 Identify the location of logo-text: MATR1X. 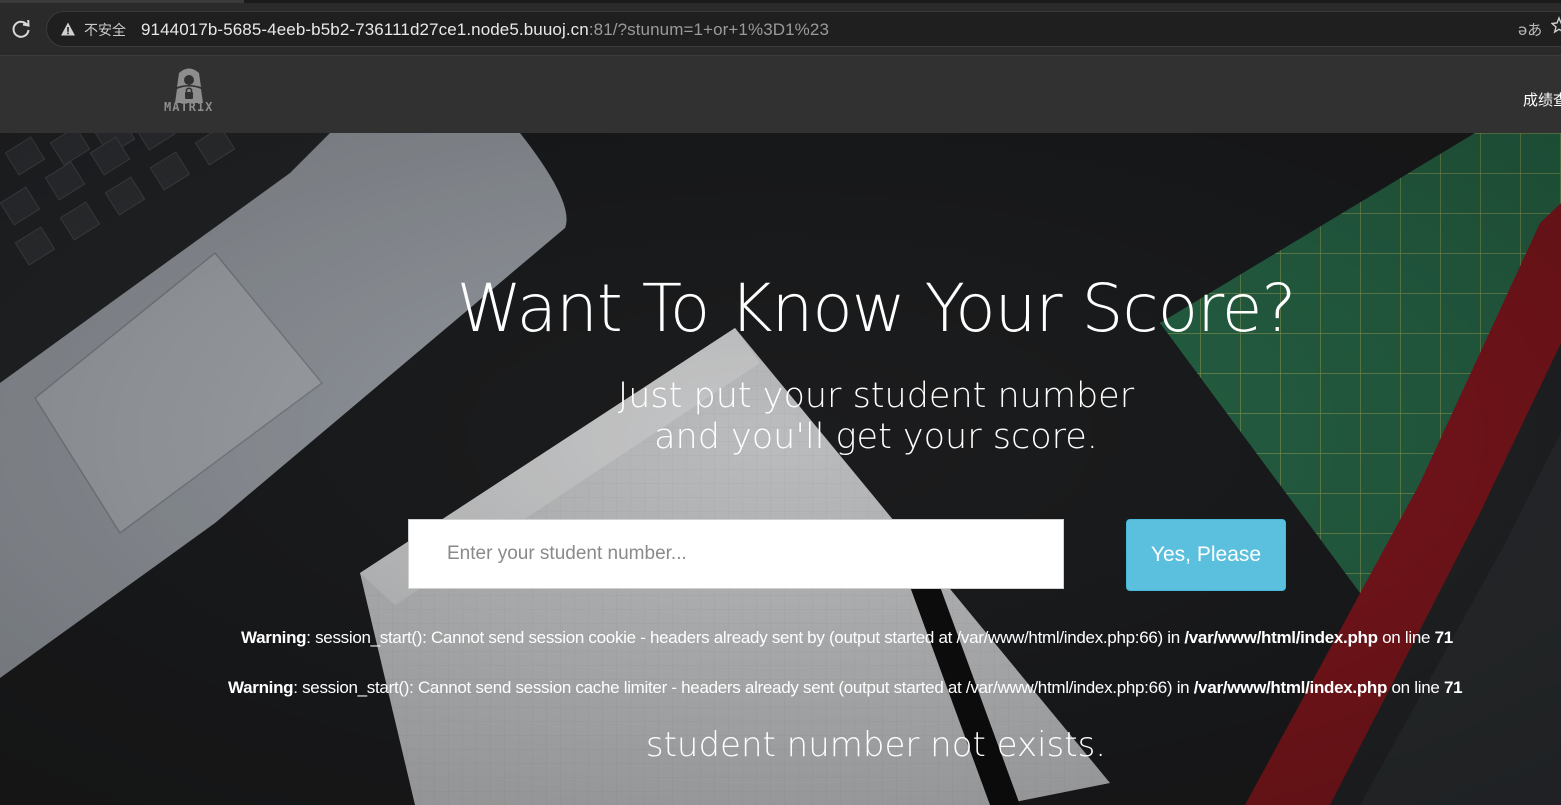
(188, 107).